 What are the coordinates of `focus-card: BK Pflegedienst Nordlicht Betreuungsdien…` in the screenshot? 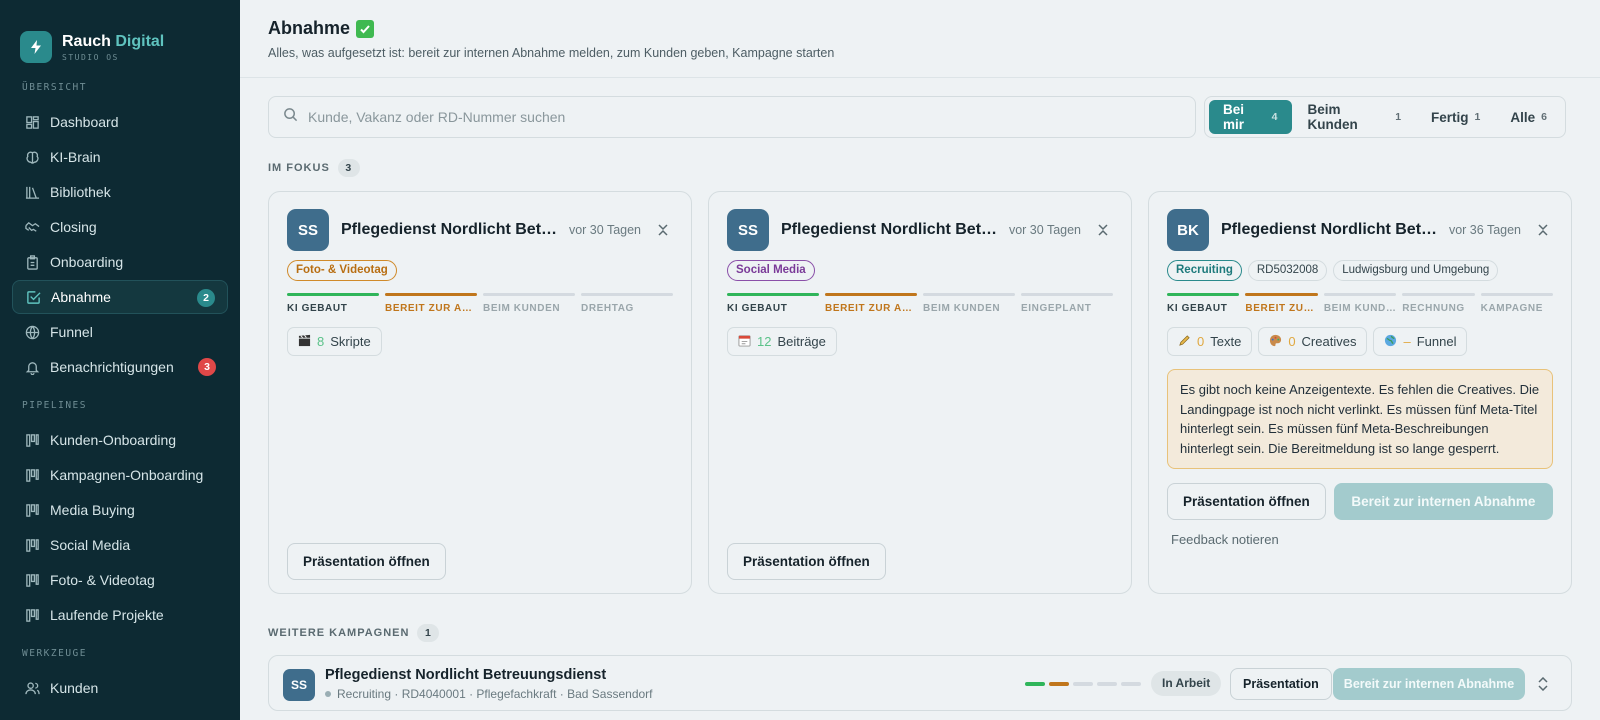 It's located at (1360, 392).